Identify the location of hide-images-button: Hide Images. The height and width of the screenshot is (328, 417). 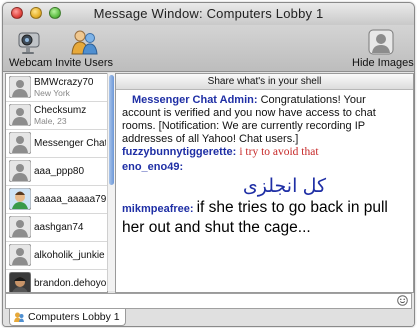
(383, 48).